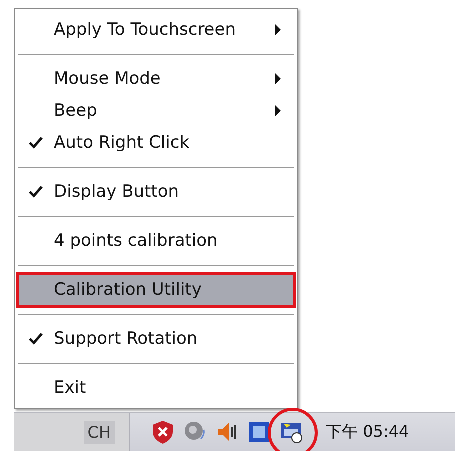  What do you see at coordinates (156, 143) in the screenshot?
I see `menu-item: Auto Right Click` at bounding box center [156, 143].